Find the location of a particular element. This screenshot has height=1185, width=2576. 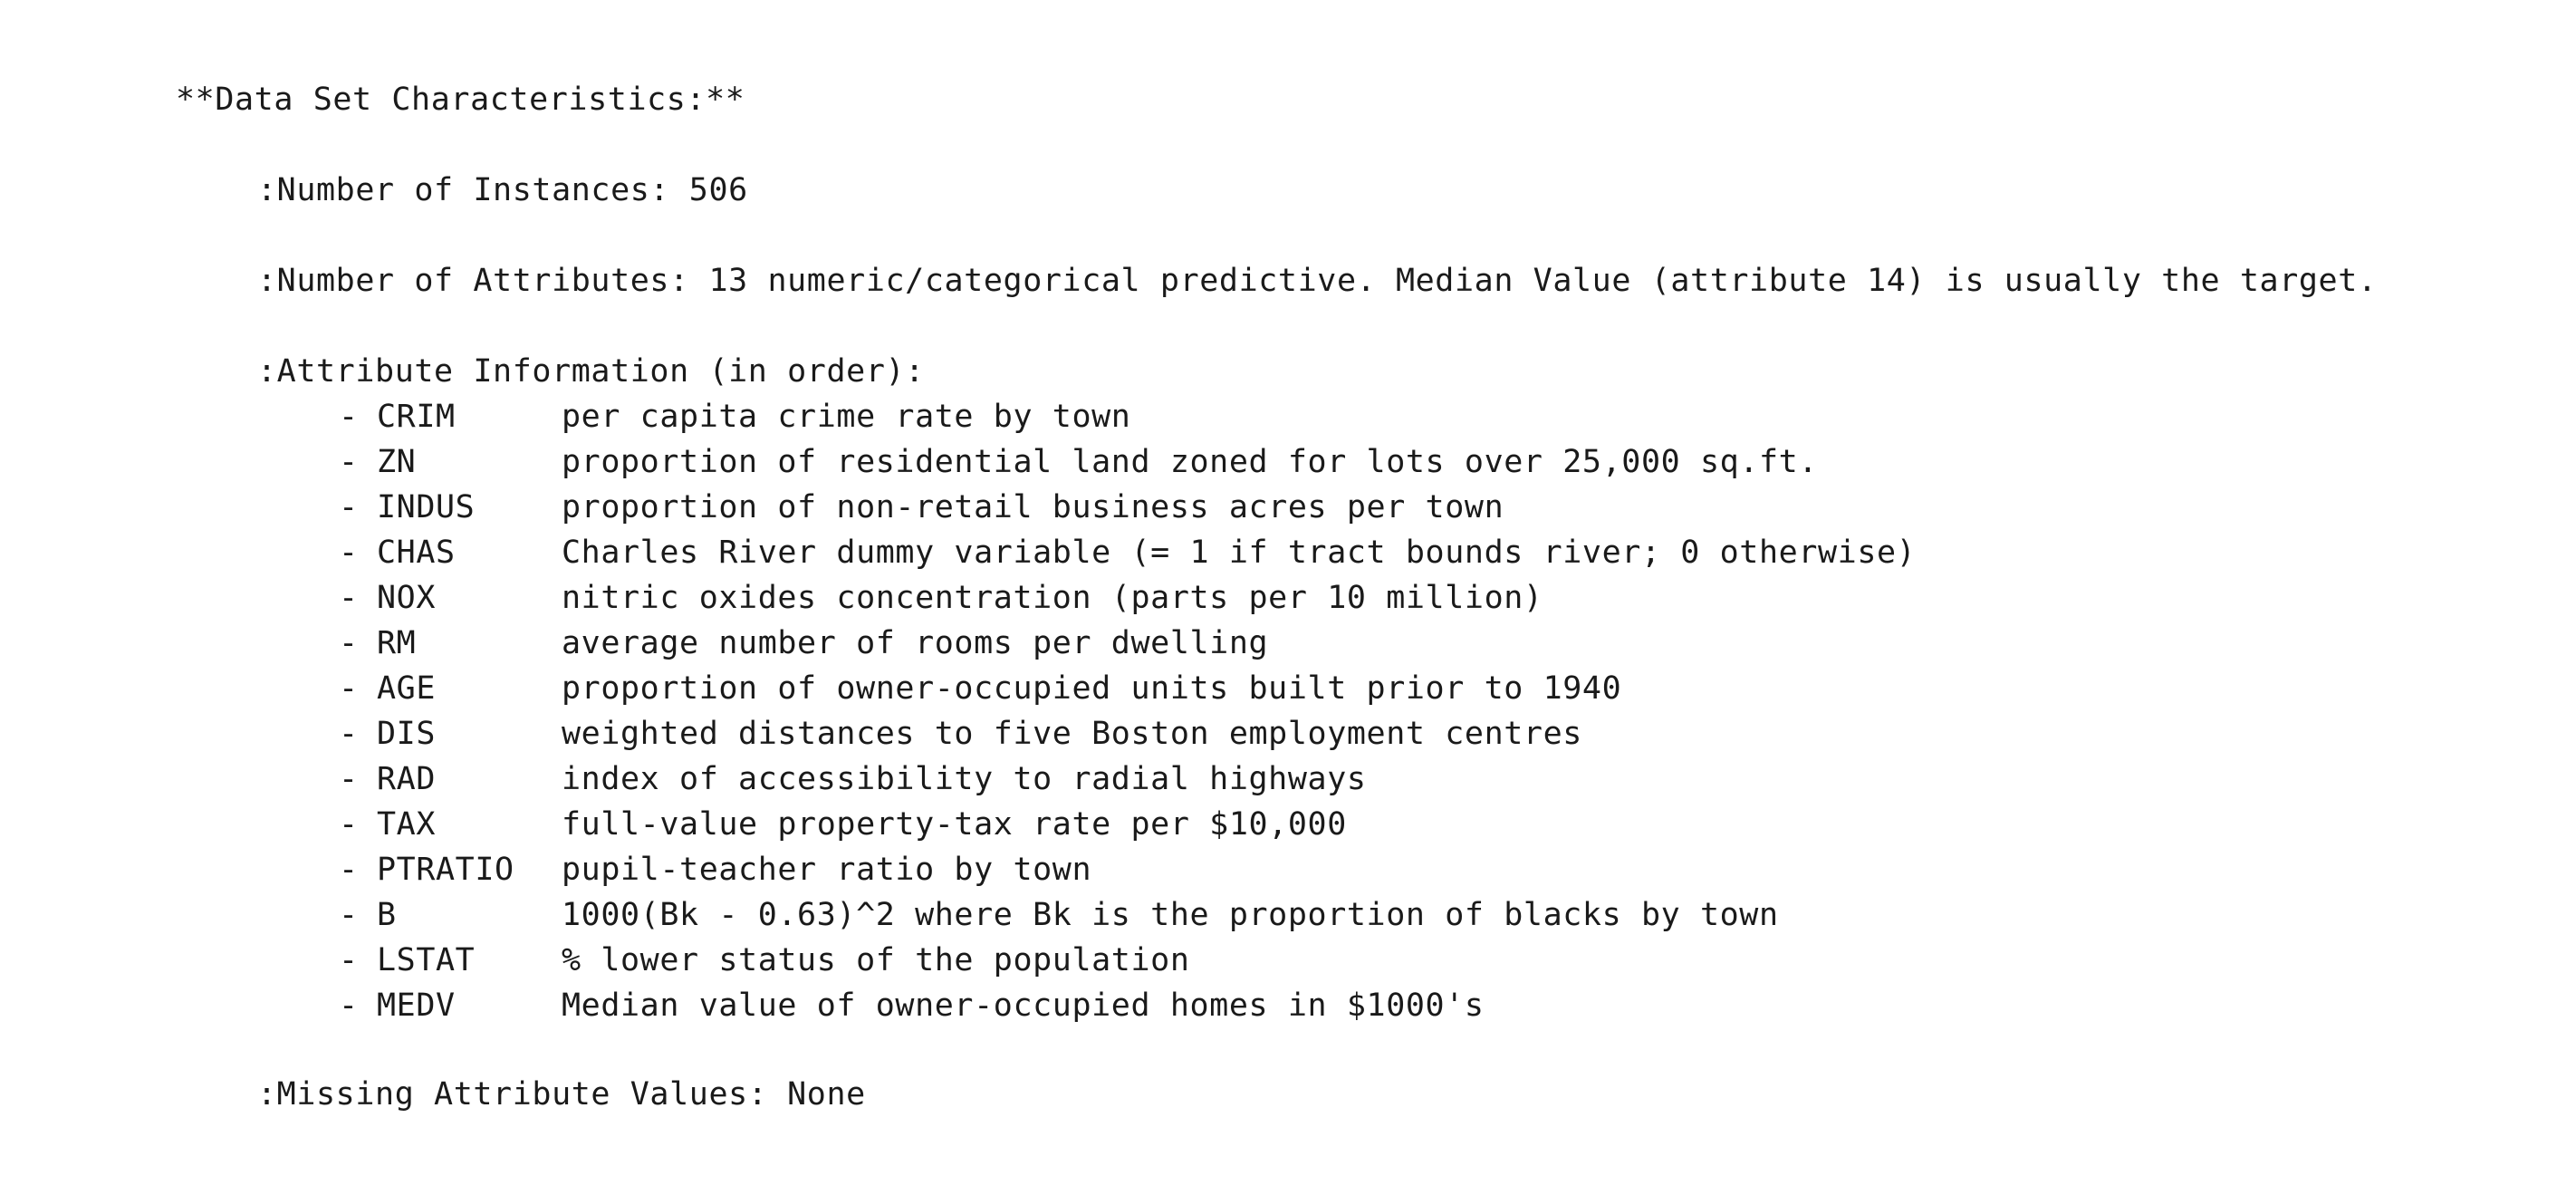

attribute-description: average number of rooms per dwelling is located at coordinates (915, 643).